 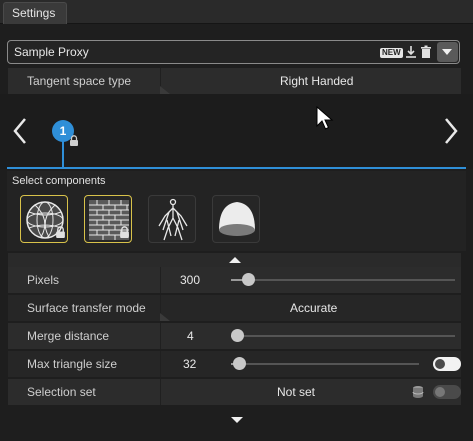 What do you see at coordinates (447, 392) in the screenshot?
I see `selection-set-toggle` at bounding box center [447, 392].